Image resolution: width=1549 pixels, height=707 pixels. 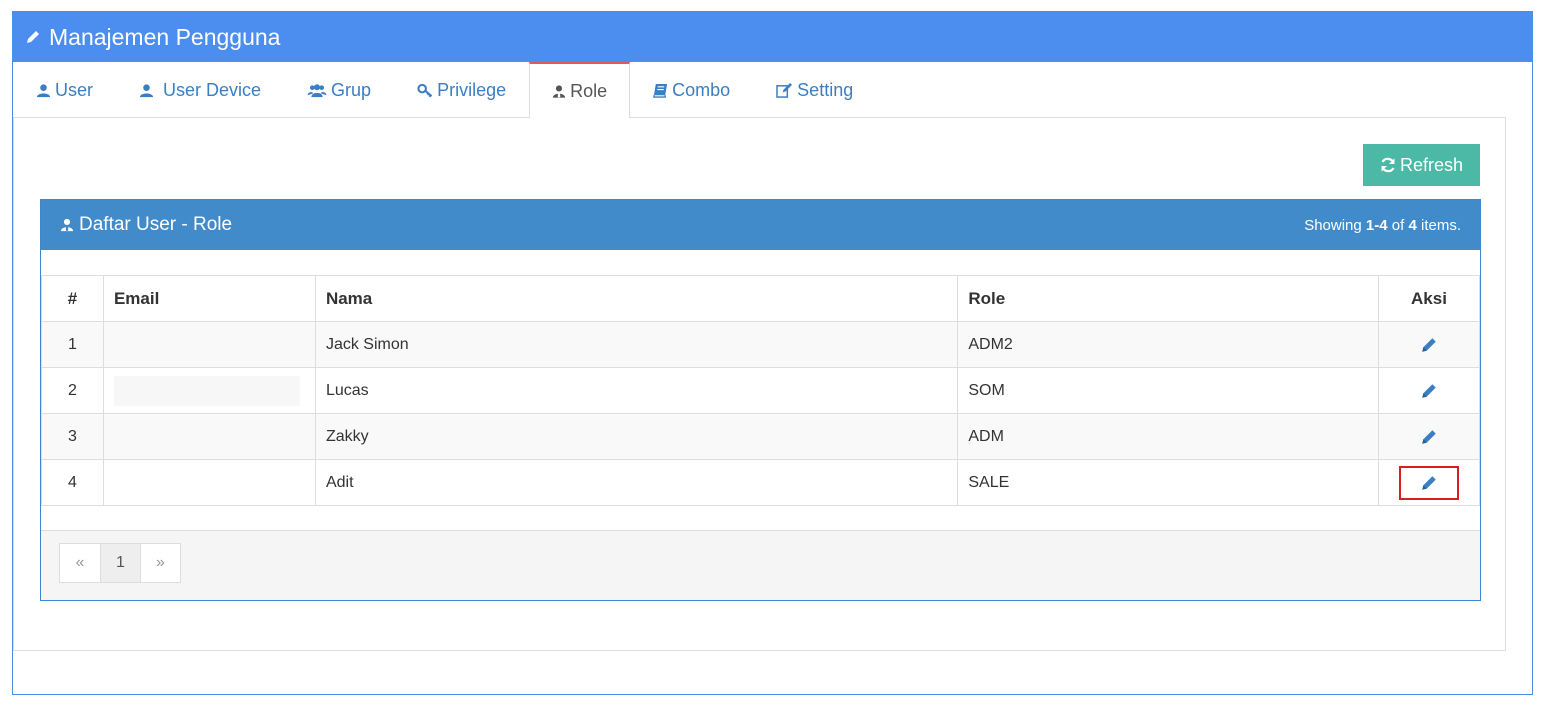 I want to click on users-icon, so click(x=317, y=90).